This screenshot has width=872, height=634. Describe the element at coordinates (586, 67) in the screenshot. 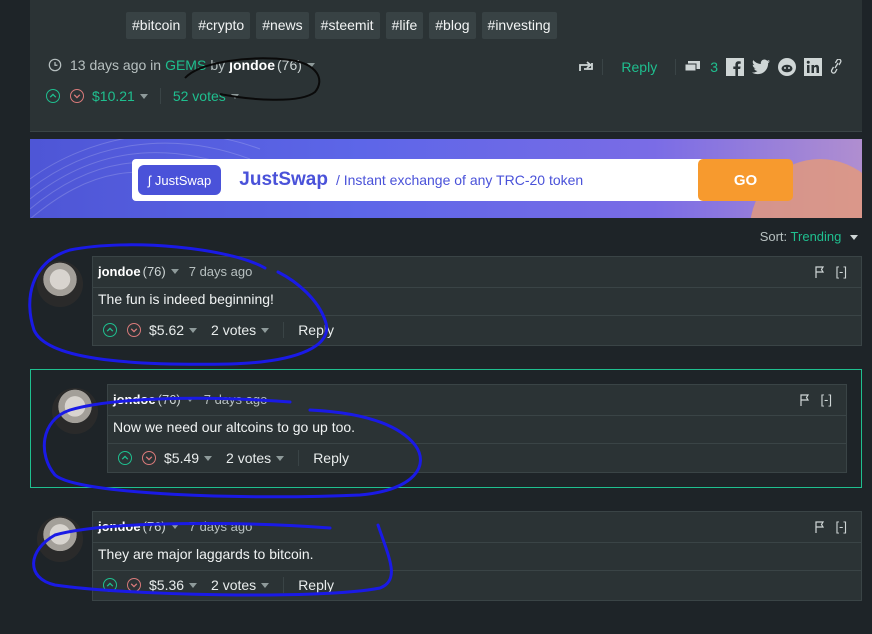

I see `reblog-icon` at that location.